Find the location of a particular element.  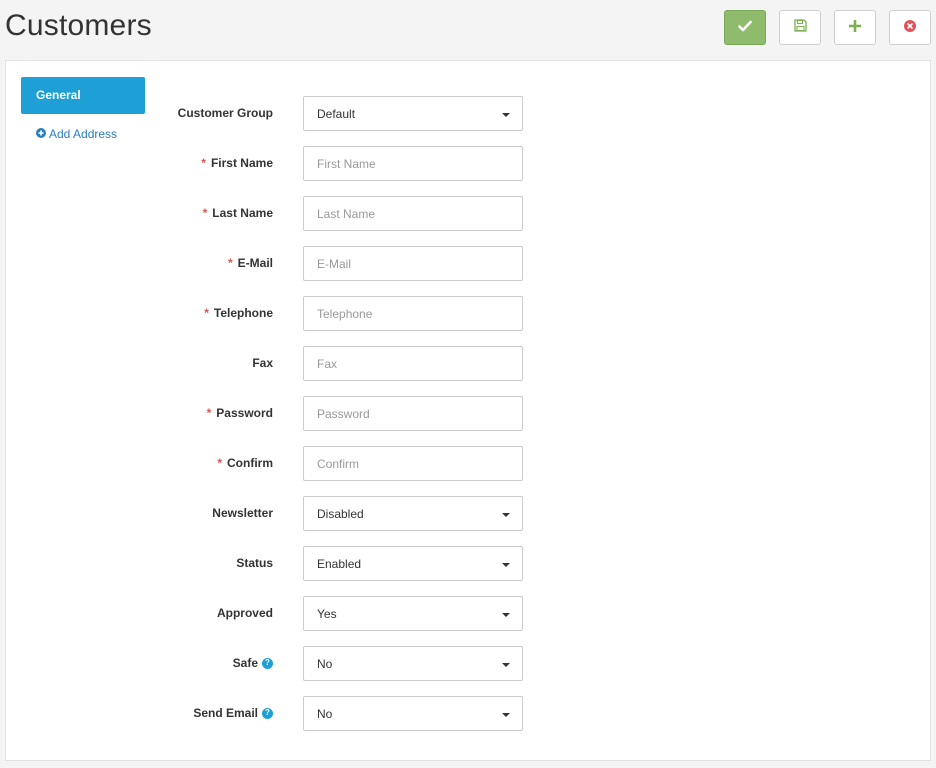

confirm-label: * Confirm is located at coordinates (245, 463).